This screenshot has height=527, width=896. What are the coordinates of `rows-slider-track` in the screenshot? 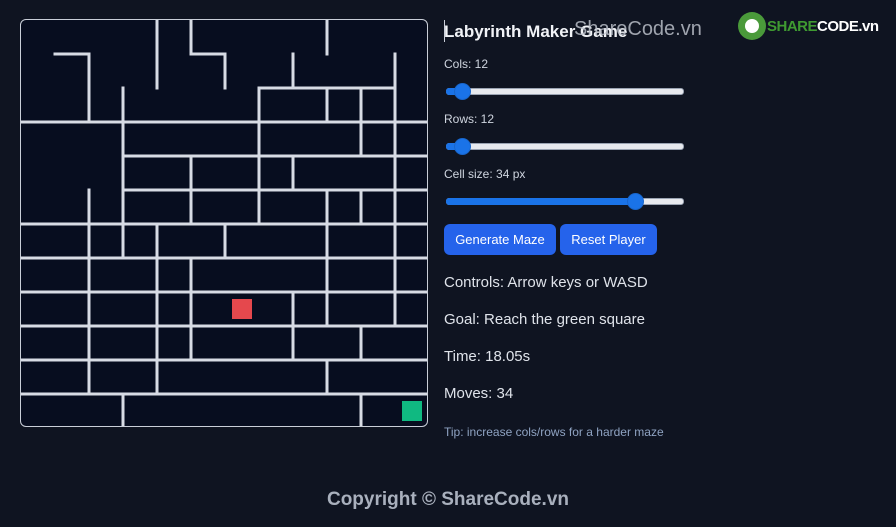 It's located at (565, 146).